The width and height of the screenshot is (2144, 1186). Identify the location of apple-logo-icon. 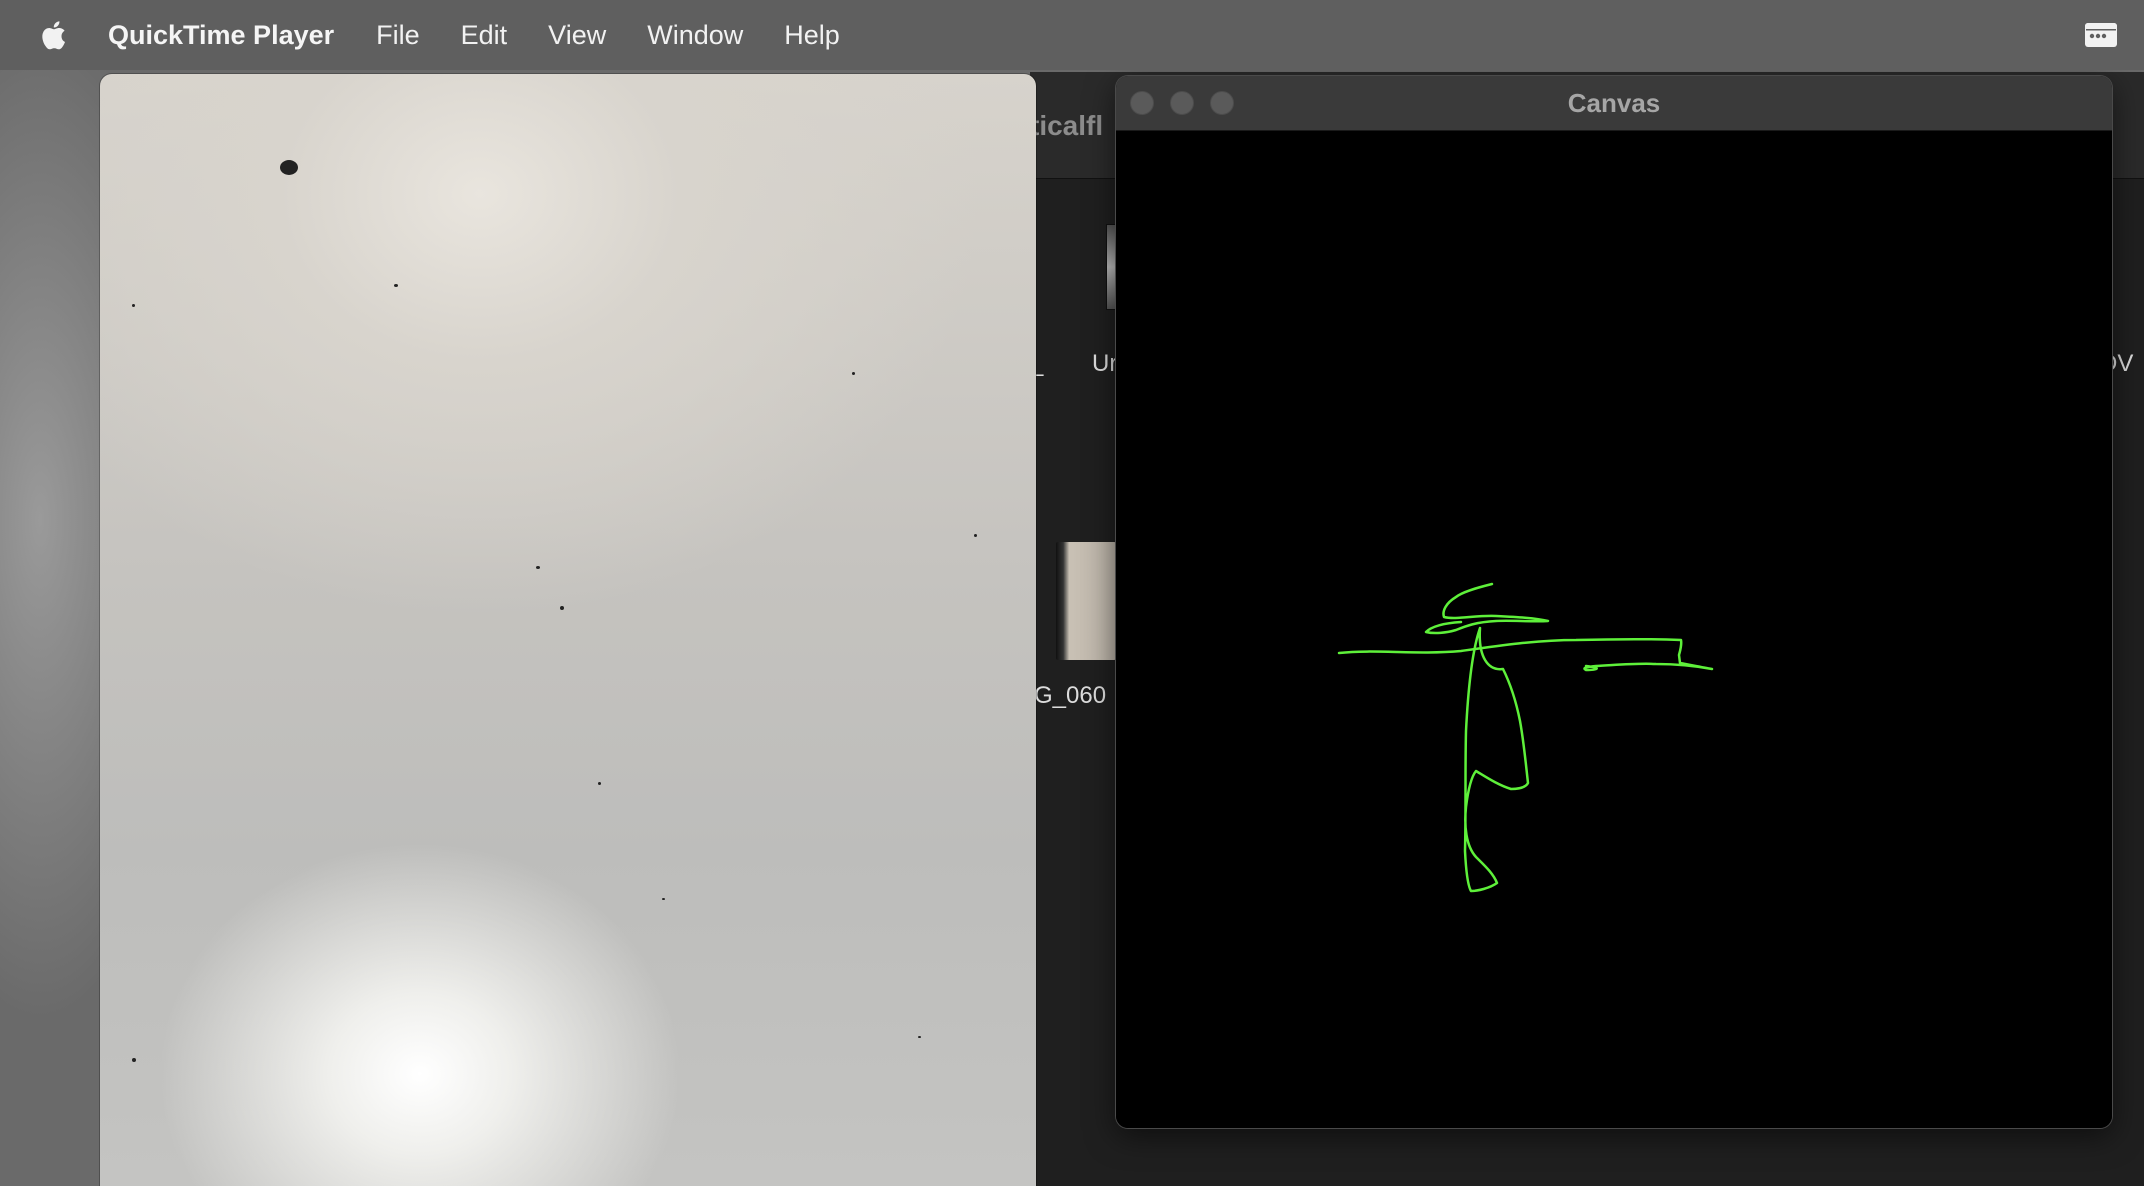
(53, 35).